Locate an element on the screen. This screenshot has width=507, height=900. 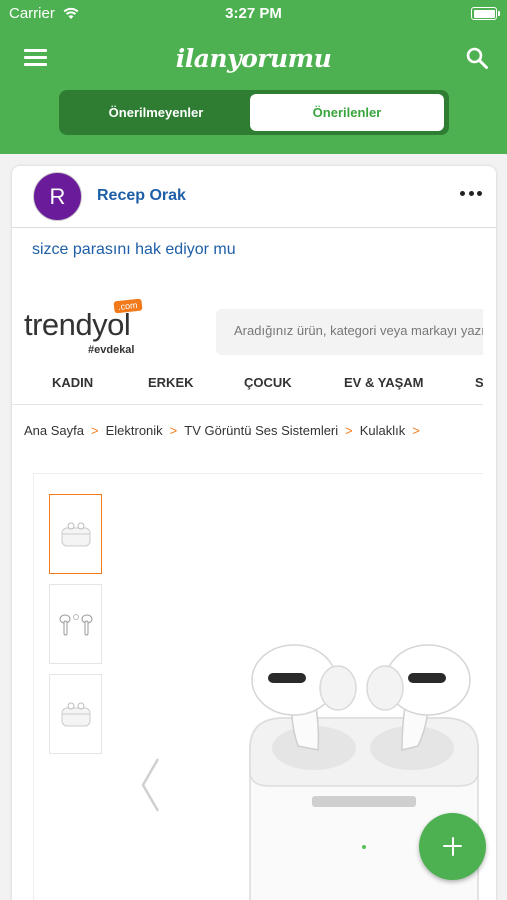
tab-onerilmeyenler: Önerilmeyenler is located at coordinates (156, 112).